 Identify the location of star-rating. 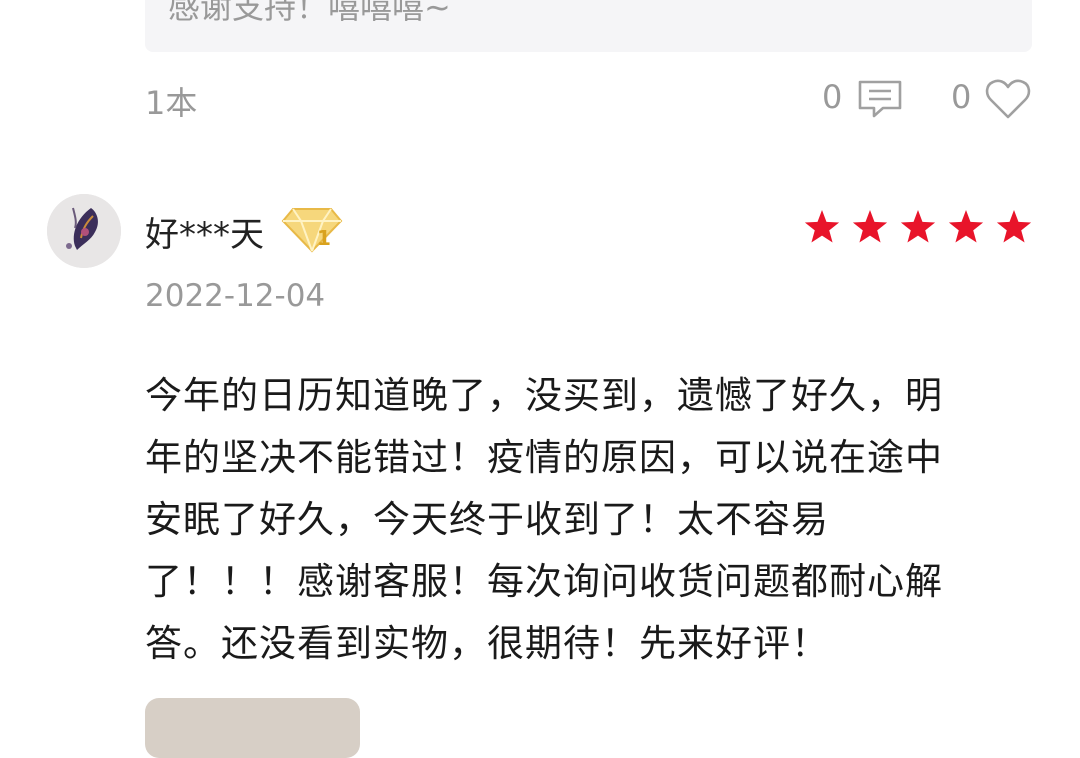
(918, 226).